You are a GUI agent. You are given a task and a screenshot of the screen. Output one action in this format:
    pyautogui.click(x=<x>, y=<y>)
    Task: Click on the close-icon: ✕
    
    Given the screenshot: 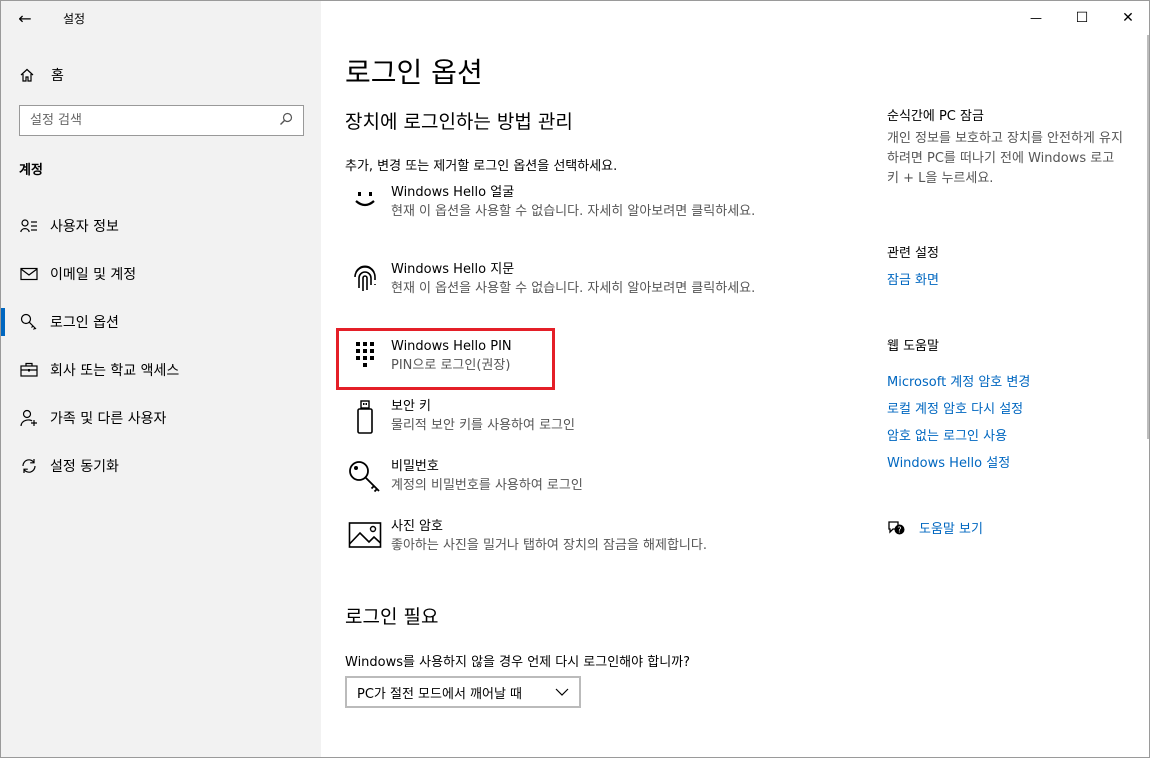 What is the action you would take?
    pyautogui.click(x=1128, y=18)
    